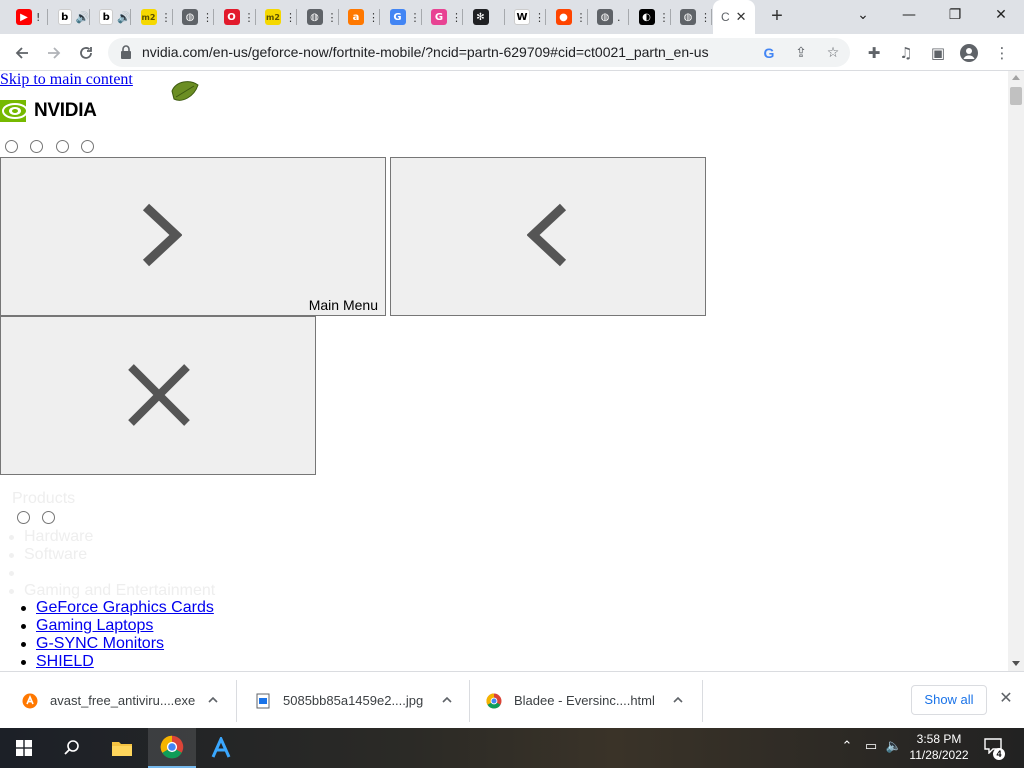 This screenshot has height=768, width=1024. I want to click on globe-icon: ◍, so click(605, 17).